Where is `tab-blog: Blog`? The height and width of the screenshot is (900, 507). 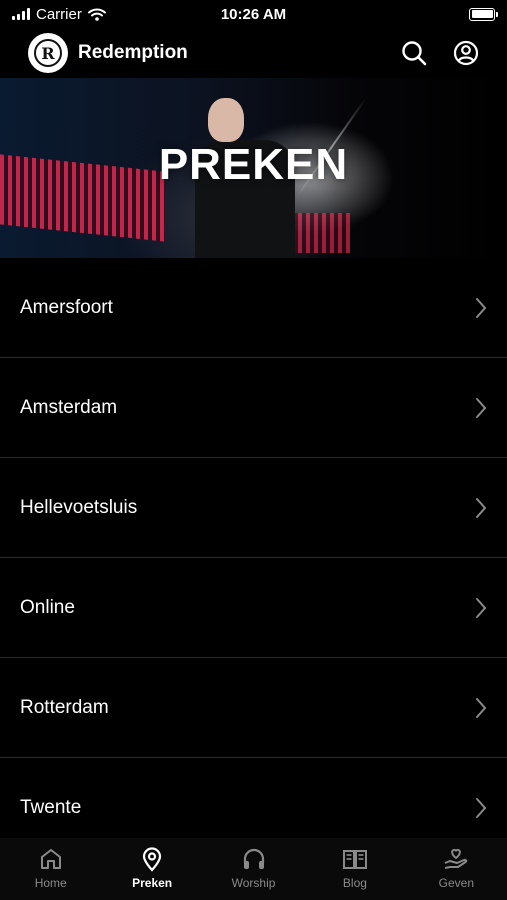 tab-blog: Blog is located at coordinates (354, 869).